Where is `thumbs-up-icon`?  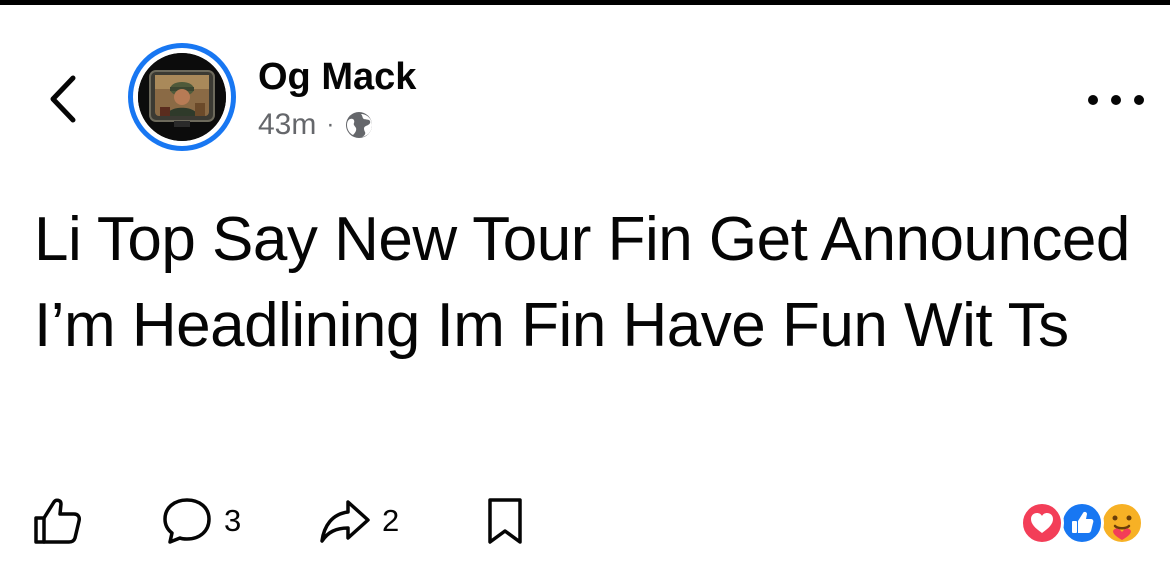 thumbs-up-icon is located at coordinates (57, 521).